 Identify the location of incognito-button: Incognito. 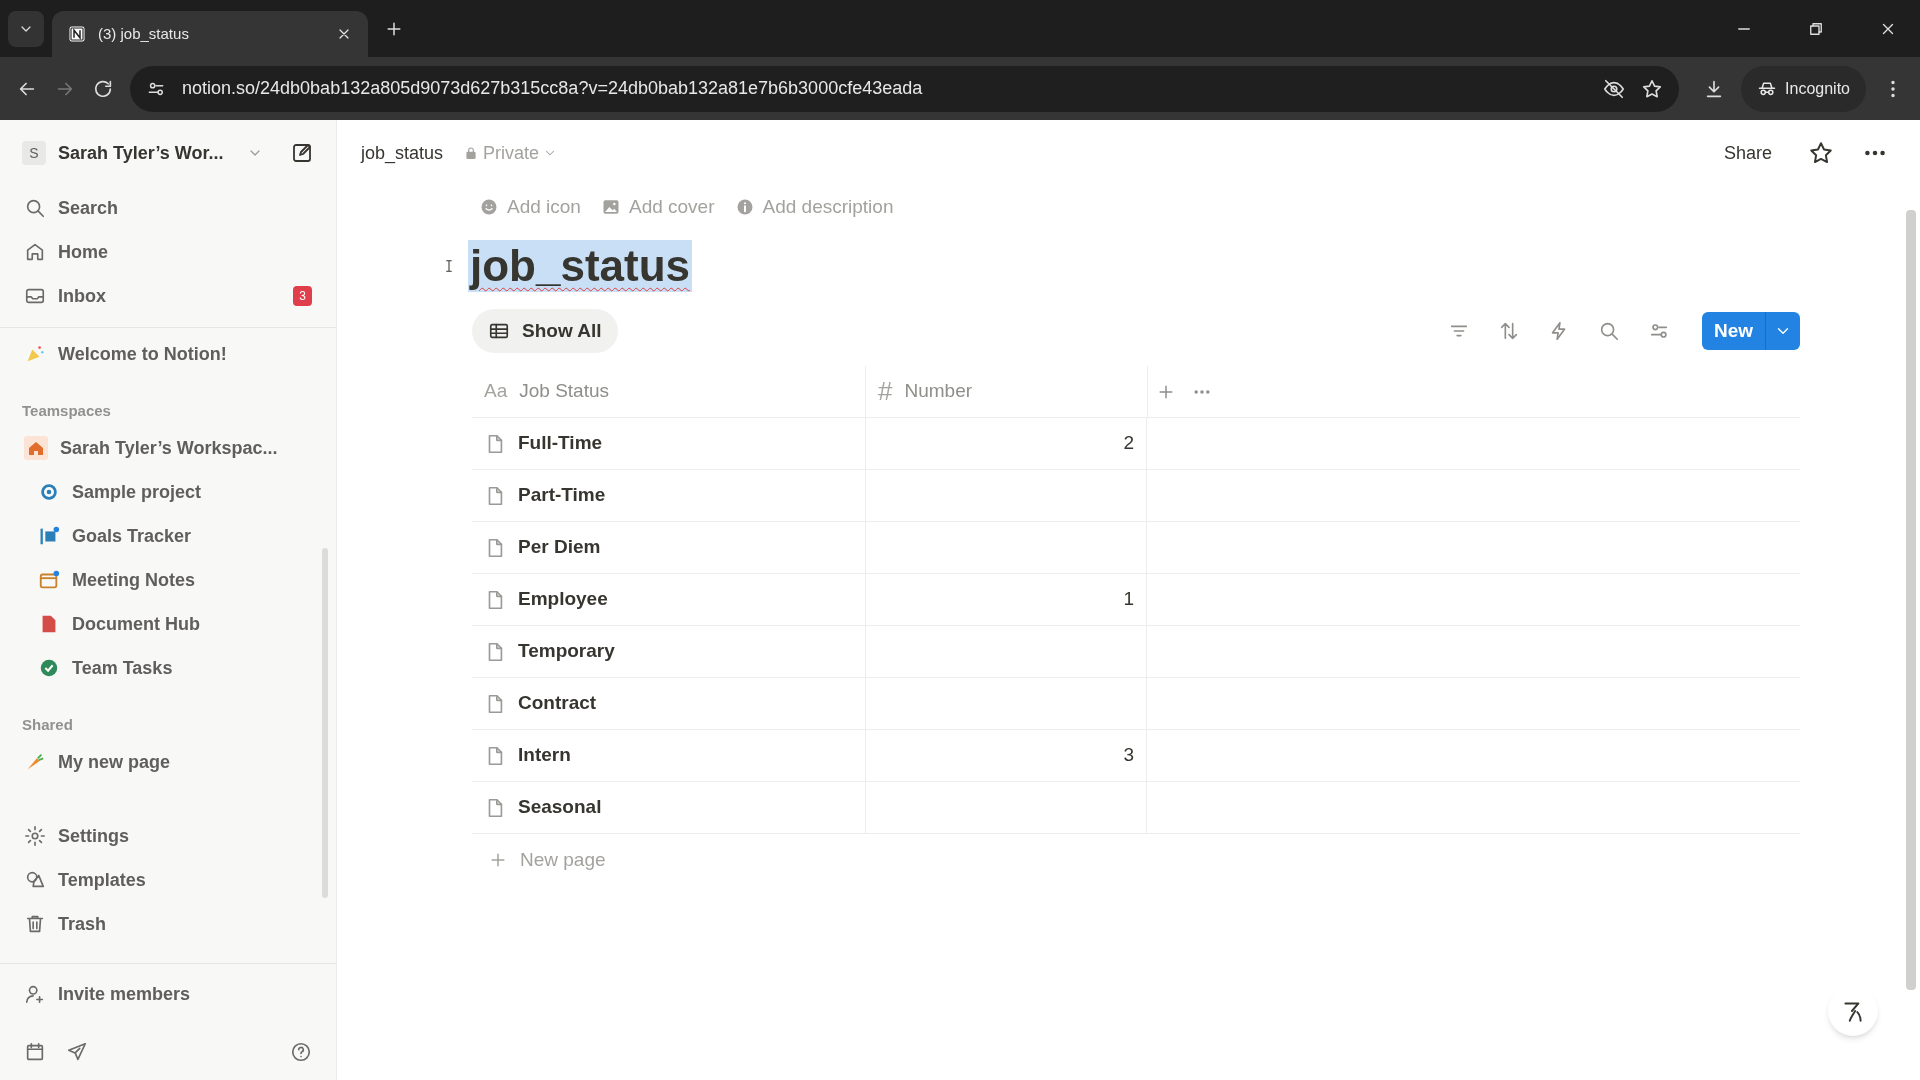
(1803, 88).